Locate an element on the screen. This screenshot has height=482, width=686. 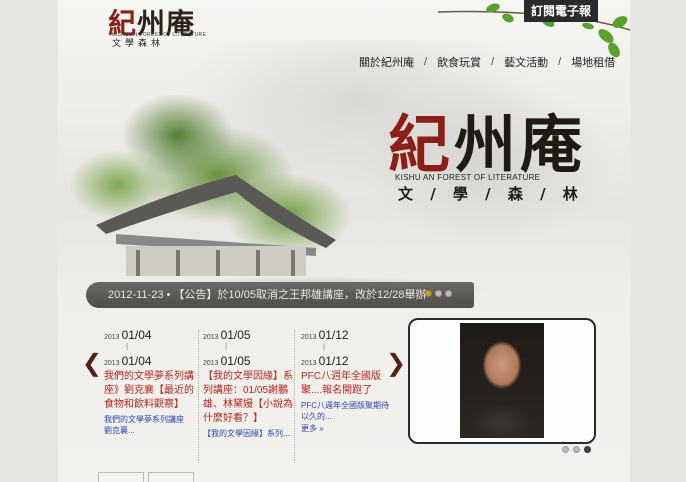
featured-photo is located at coordinates (502, 380).